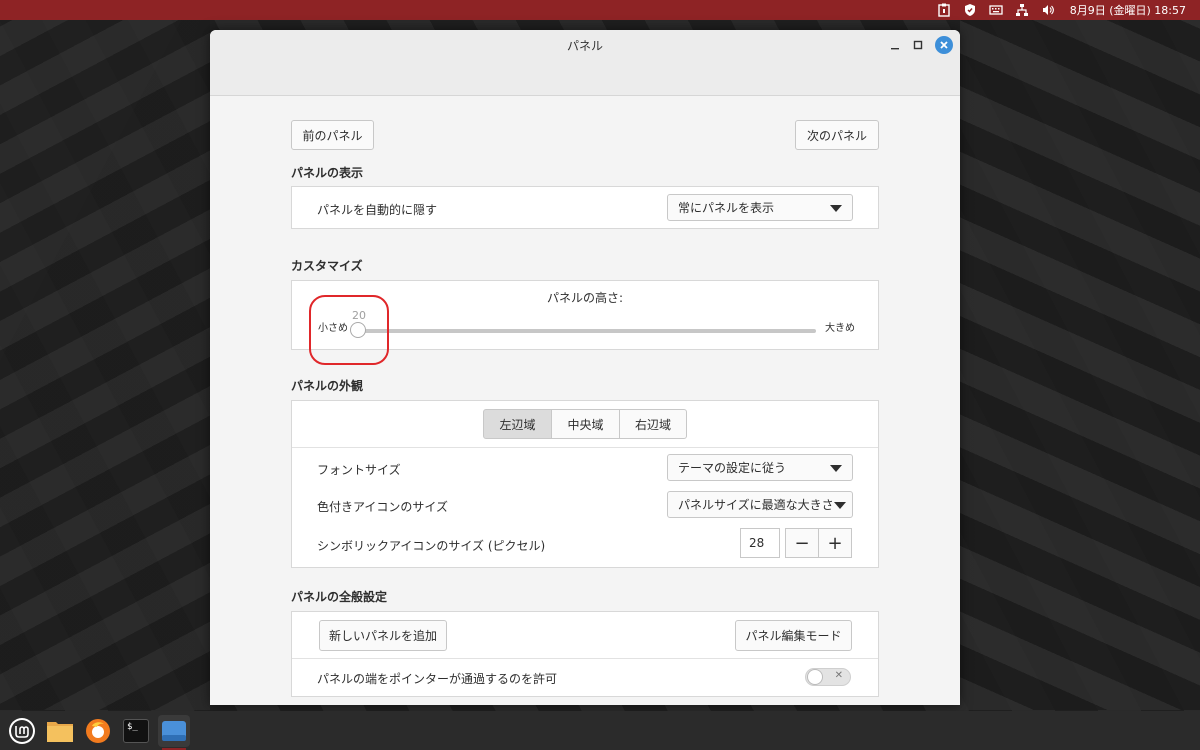 Image resolution: width=1200 pixels, height=750 pixels. What do you see at coordinates (996, 10) in the screenshot?
I see `keyboard-icon` at bounding box center [996, 10].